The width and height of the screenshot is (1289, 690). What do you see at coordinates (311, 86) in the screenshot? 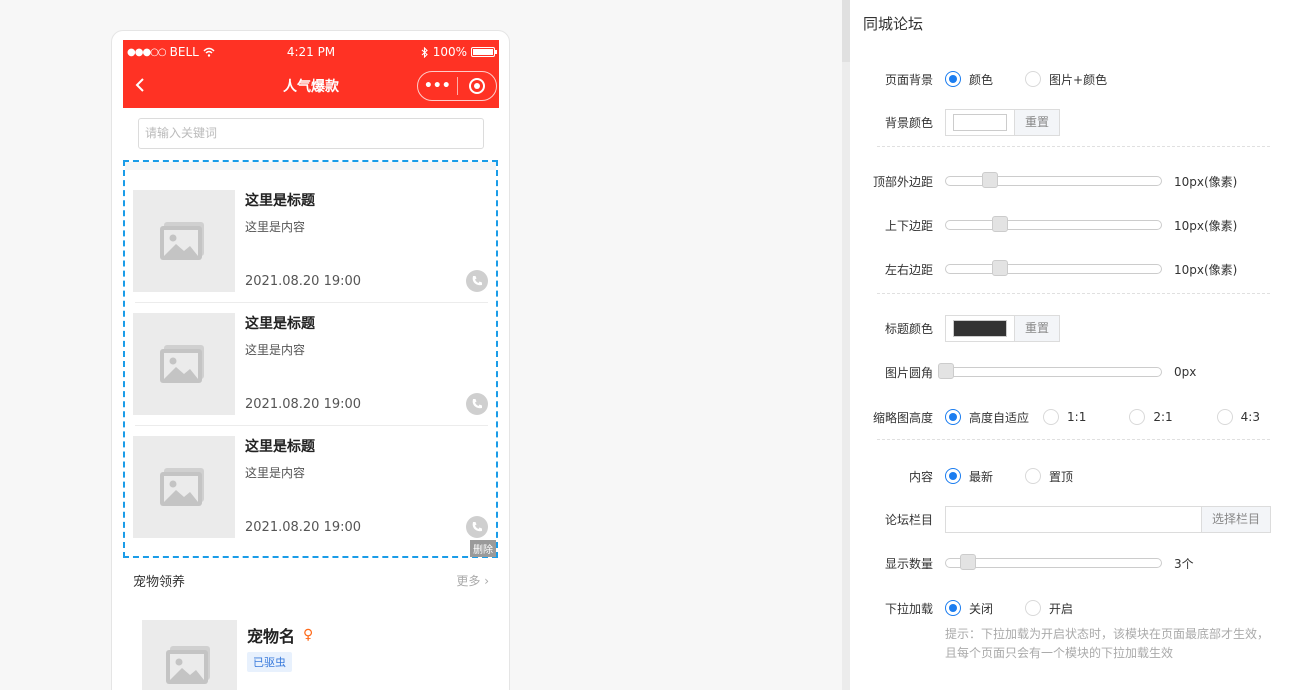
I see `nav-bar: 人气爆款 •••` at bounding box center [311, 86].